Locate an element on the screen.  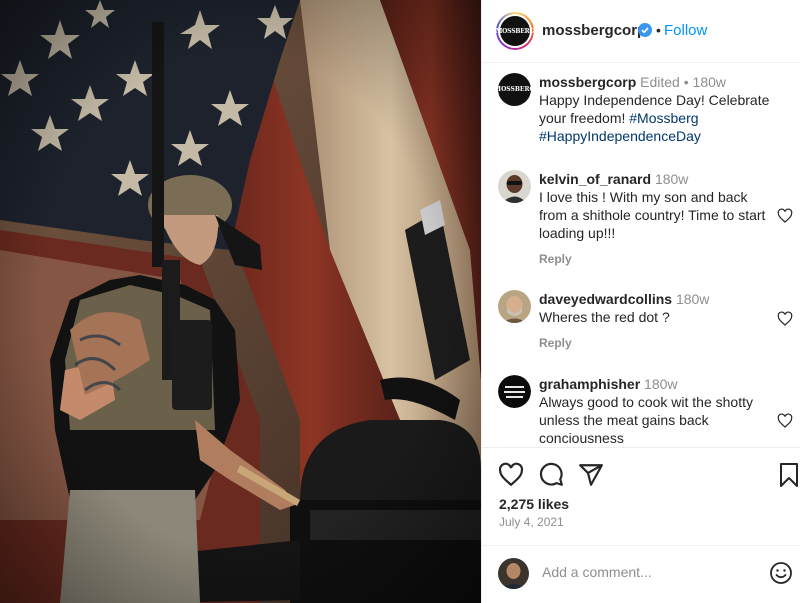
add-comment-bar is located at coordinates (641, 574).